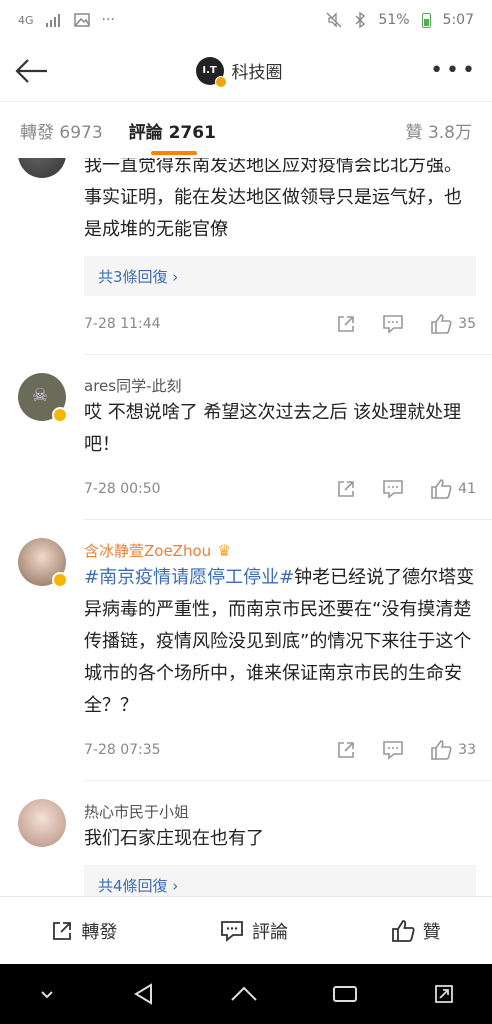 This screenshot has width=492, height=1024. I want to click on comment-date: 7-28 07:35, so click(122, 750).